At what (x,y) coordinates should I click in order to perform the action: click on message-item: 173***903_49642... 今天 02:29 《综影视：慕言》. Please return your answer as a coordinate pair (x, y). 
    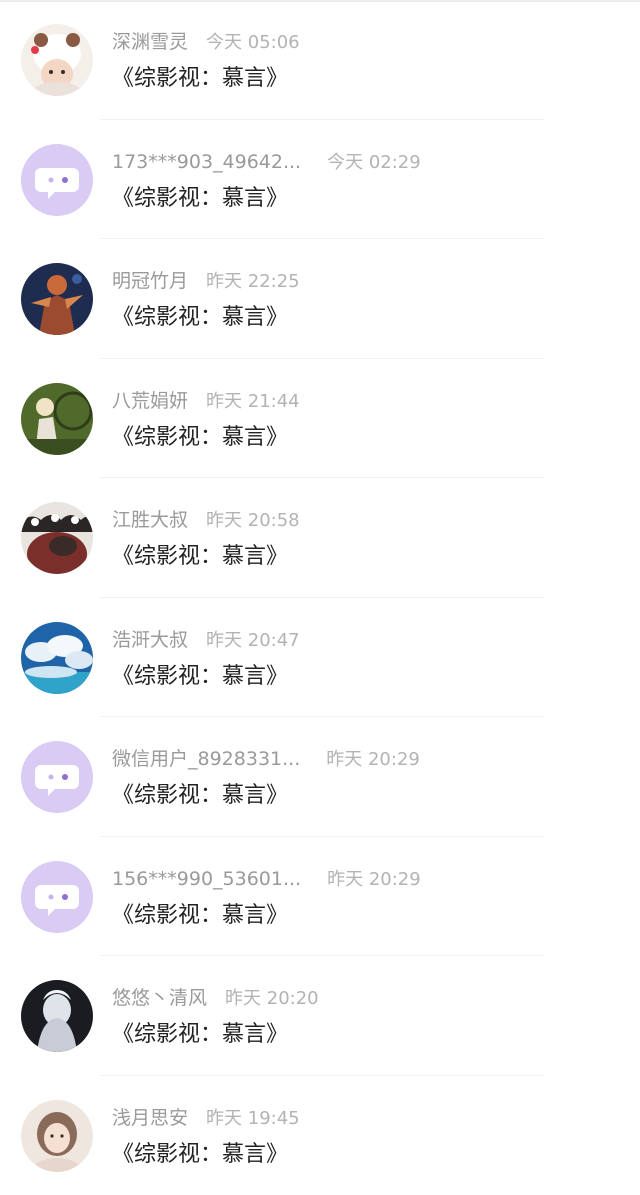
    Looking at the image, I should click on (320, 180).